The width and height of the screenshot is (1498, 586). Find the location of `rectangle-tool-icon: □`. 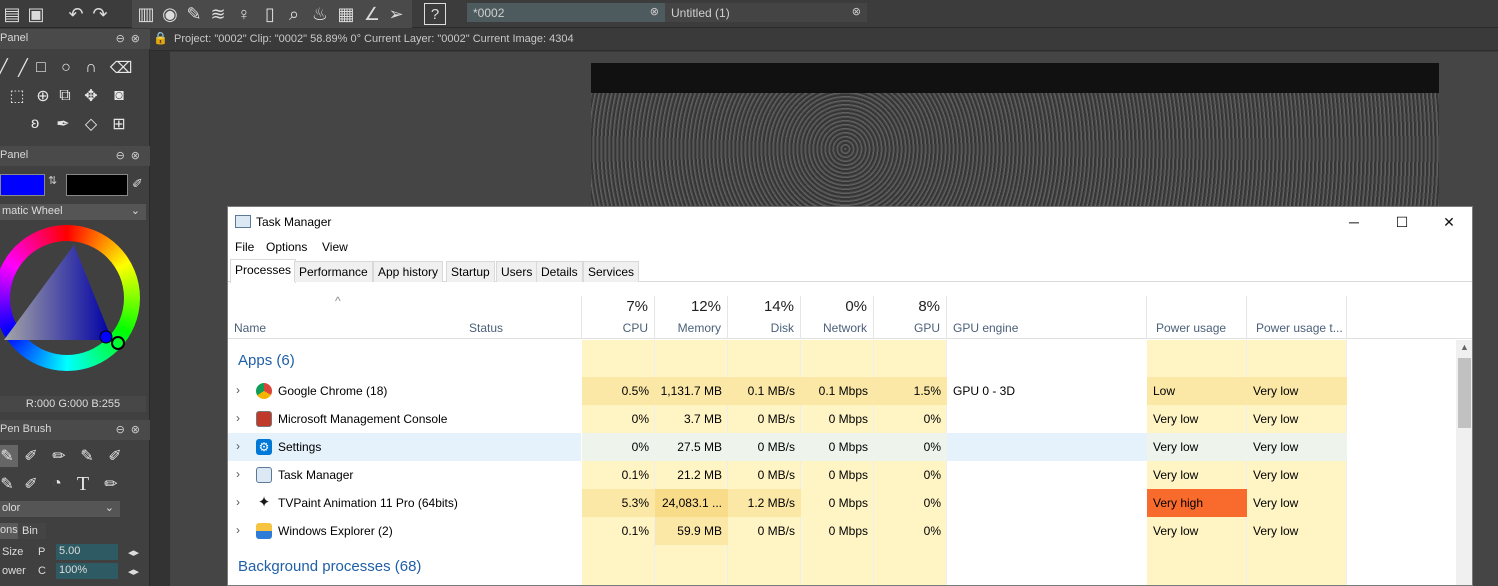

rectangle-tool-icon: □ is located at coordinates (41, 68).